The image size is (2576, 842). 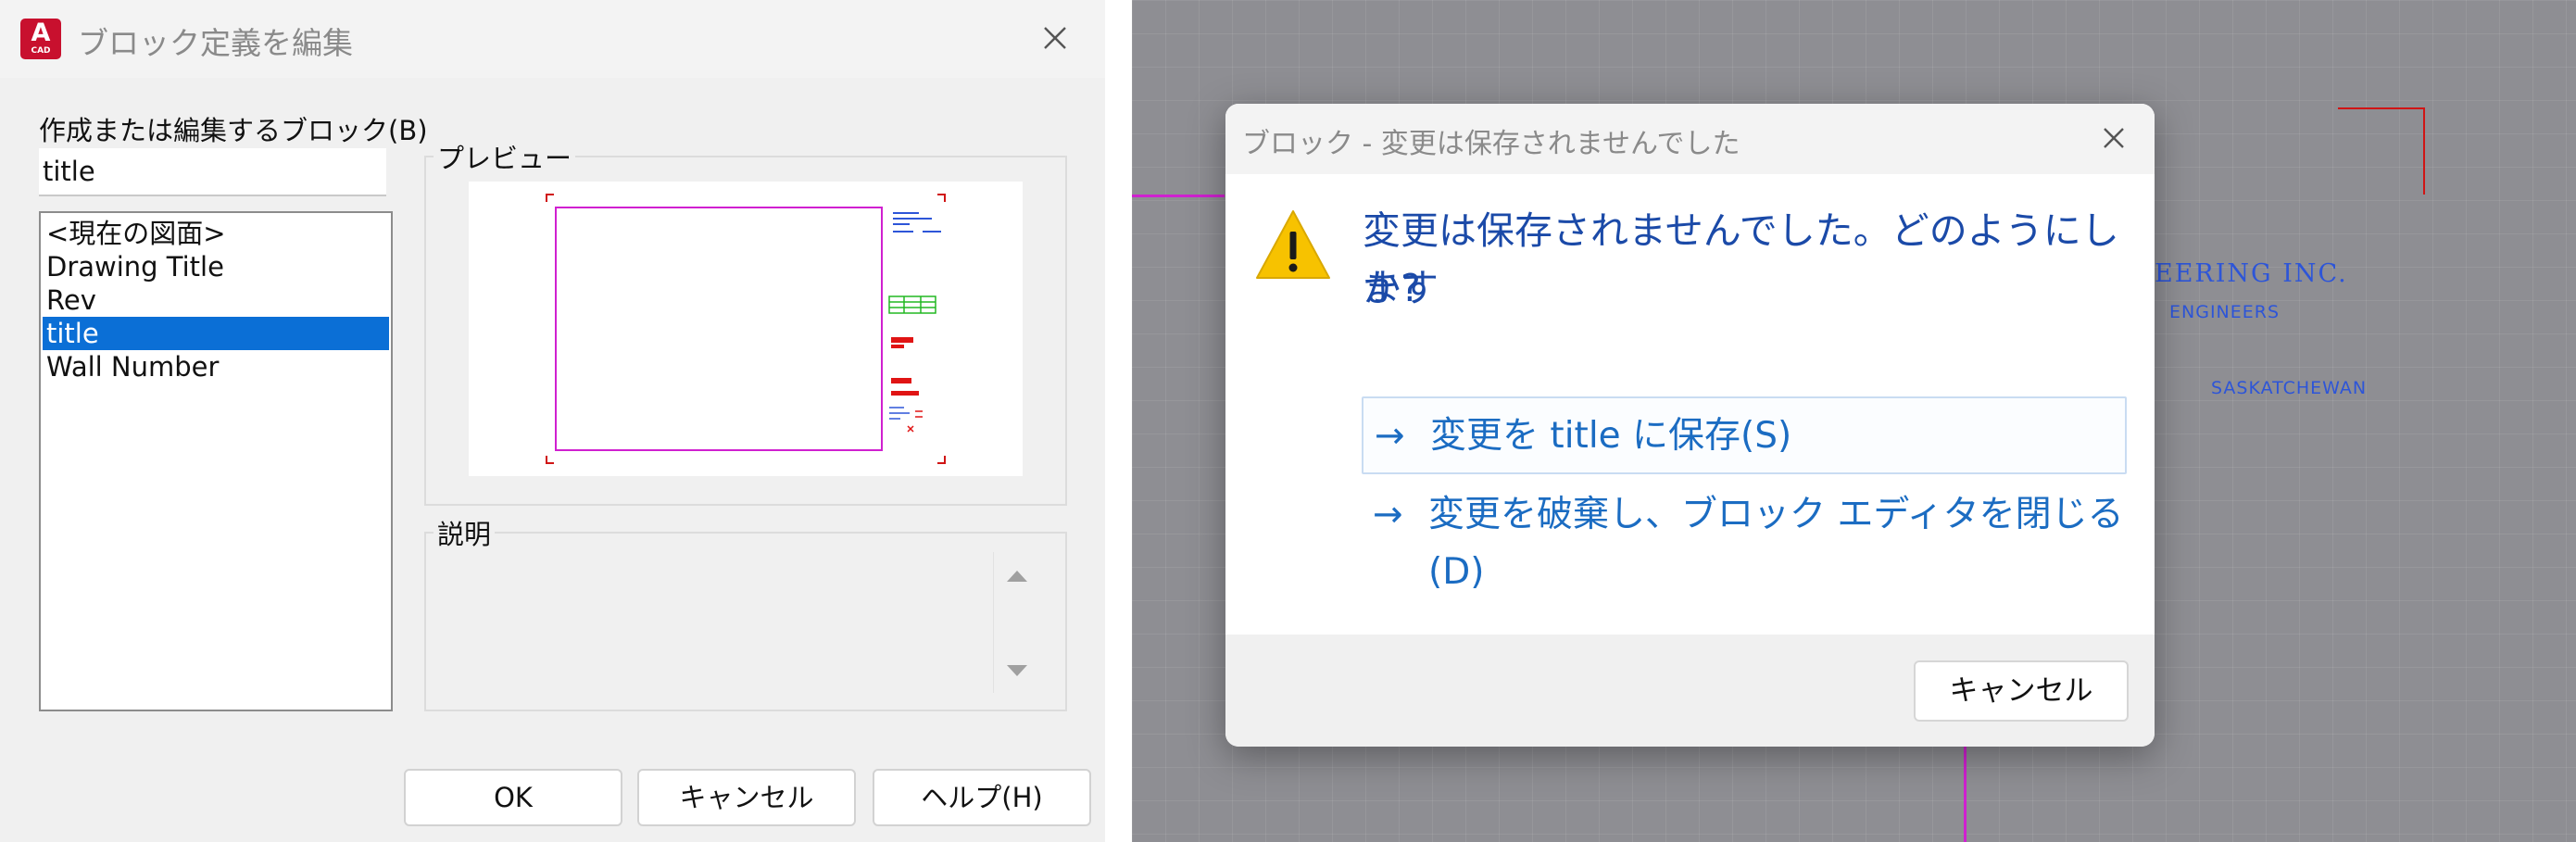 What do you see at coordinates (1744, 544) in the screenshot?
I see `discard-changes-command: → 変更を破棄し、ブロック エディタを閉じる (D)` at bounding box center [1744, 544].